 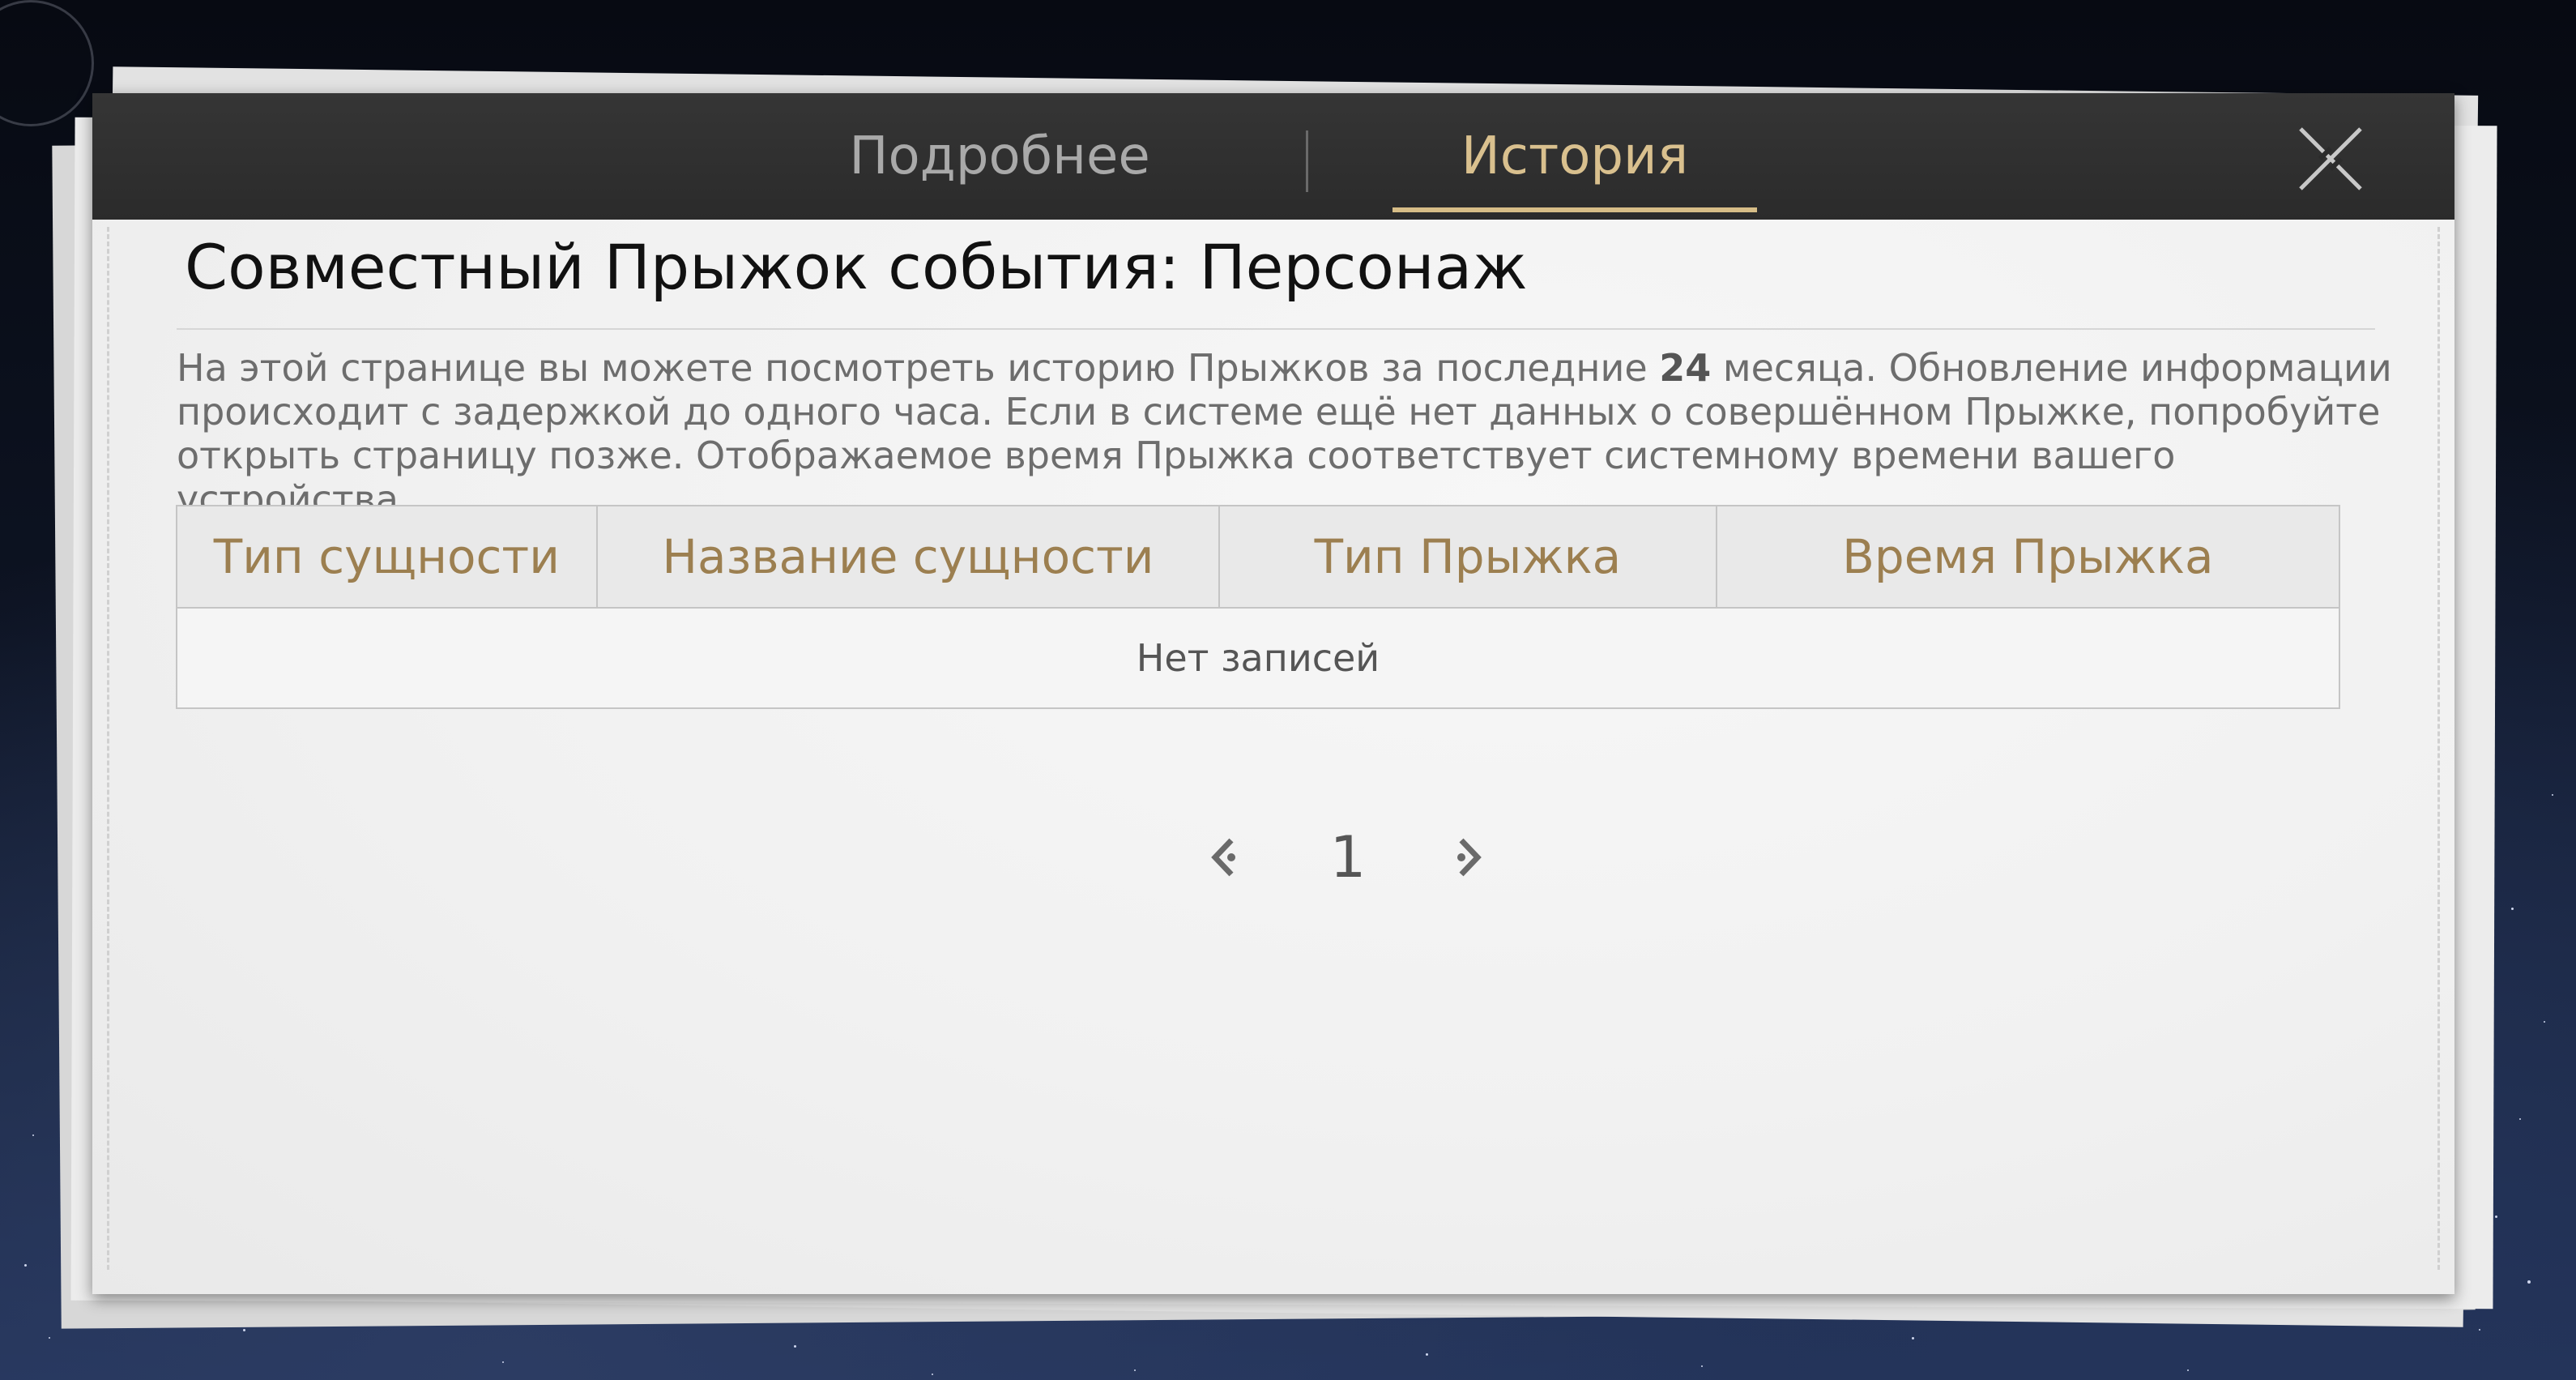 What do you see at coordinates (387, 557) in the screenshot?
I see `column-entity-type: Тип сущности` at bounding box center [387, 557].